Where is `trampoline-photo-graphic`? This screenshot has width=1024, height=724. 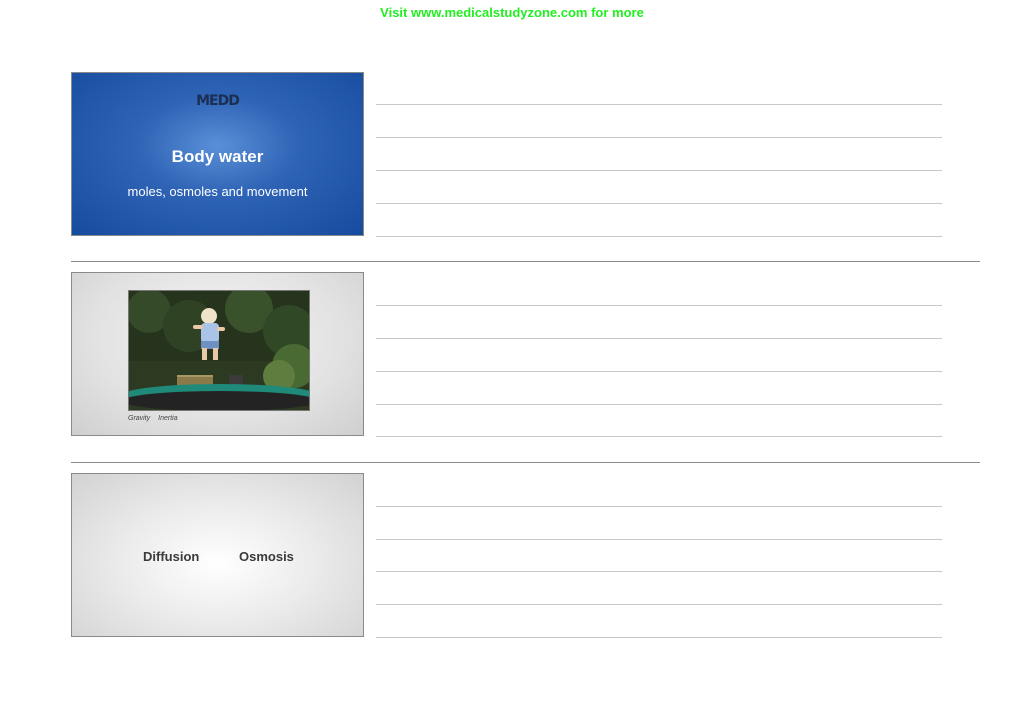
trampoline-photo-graphic is located at coordinates (219, 350).